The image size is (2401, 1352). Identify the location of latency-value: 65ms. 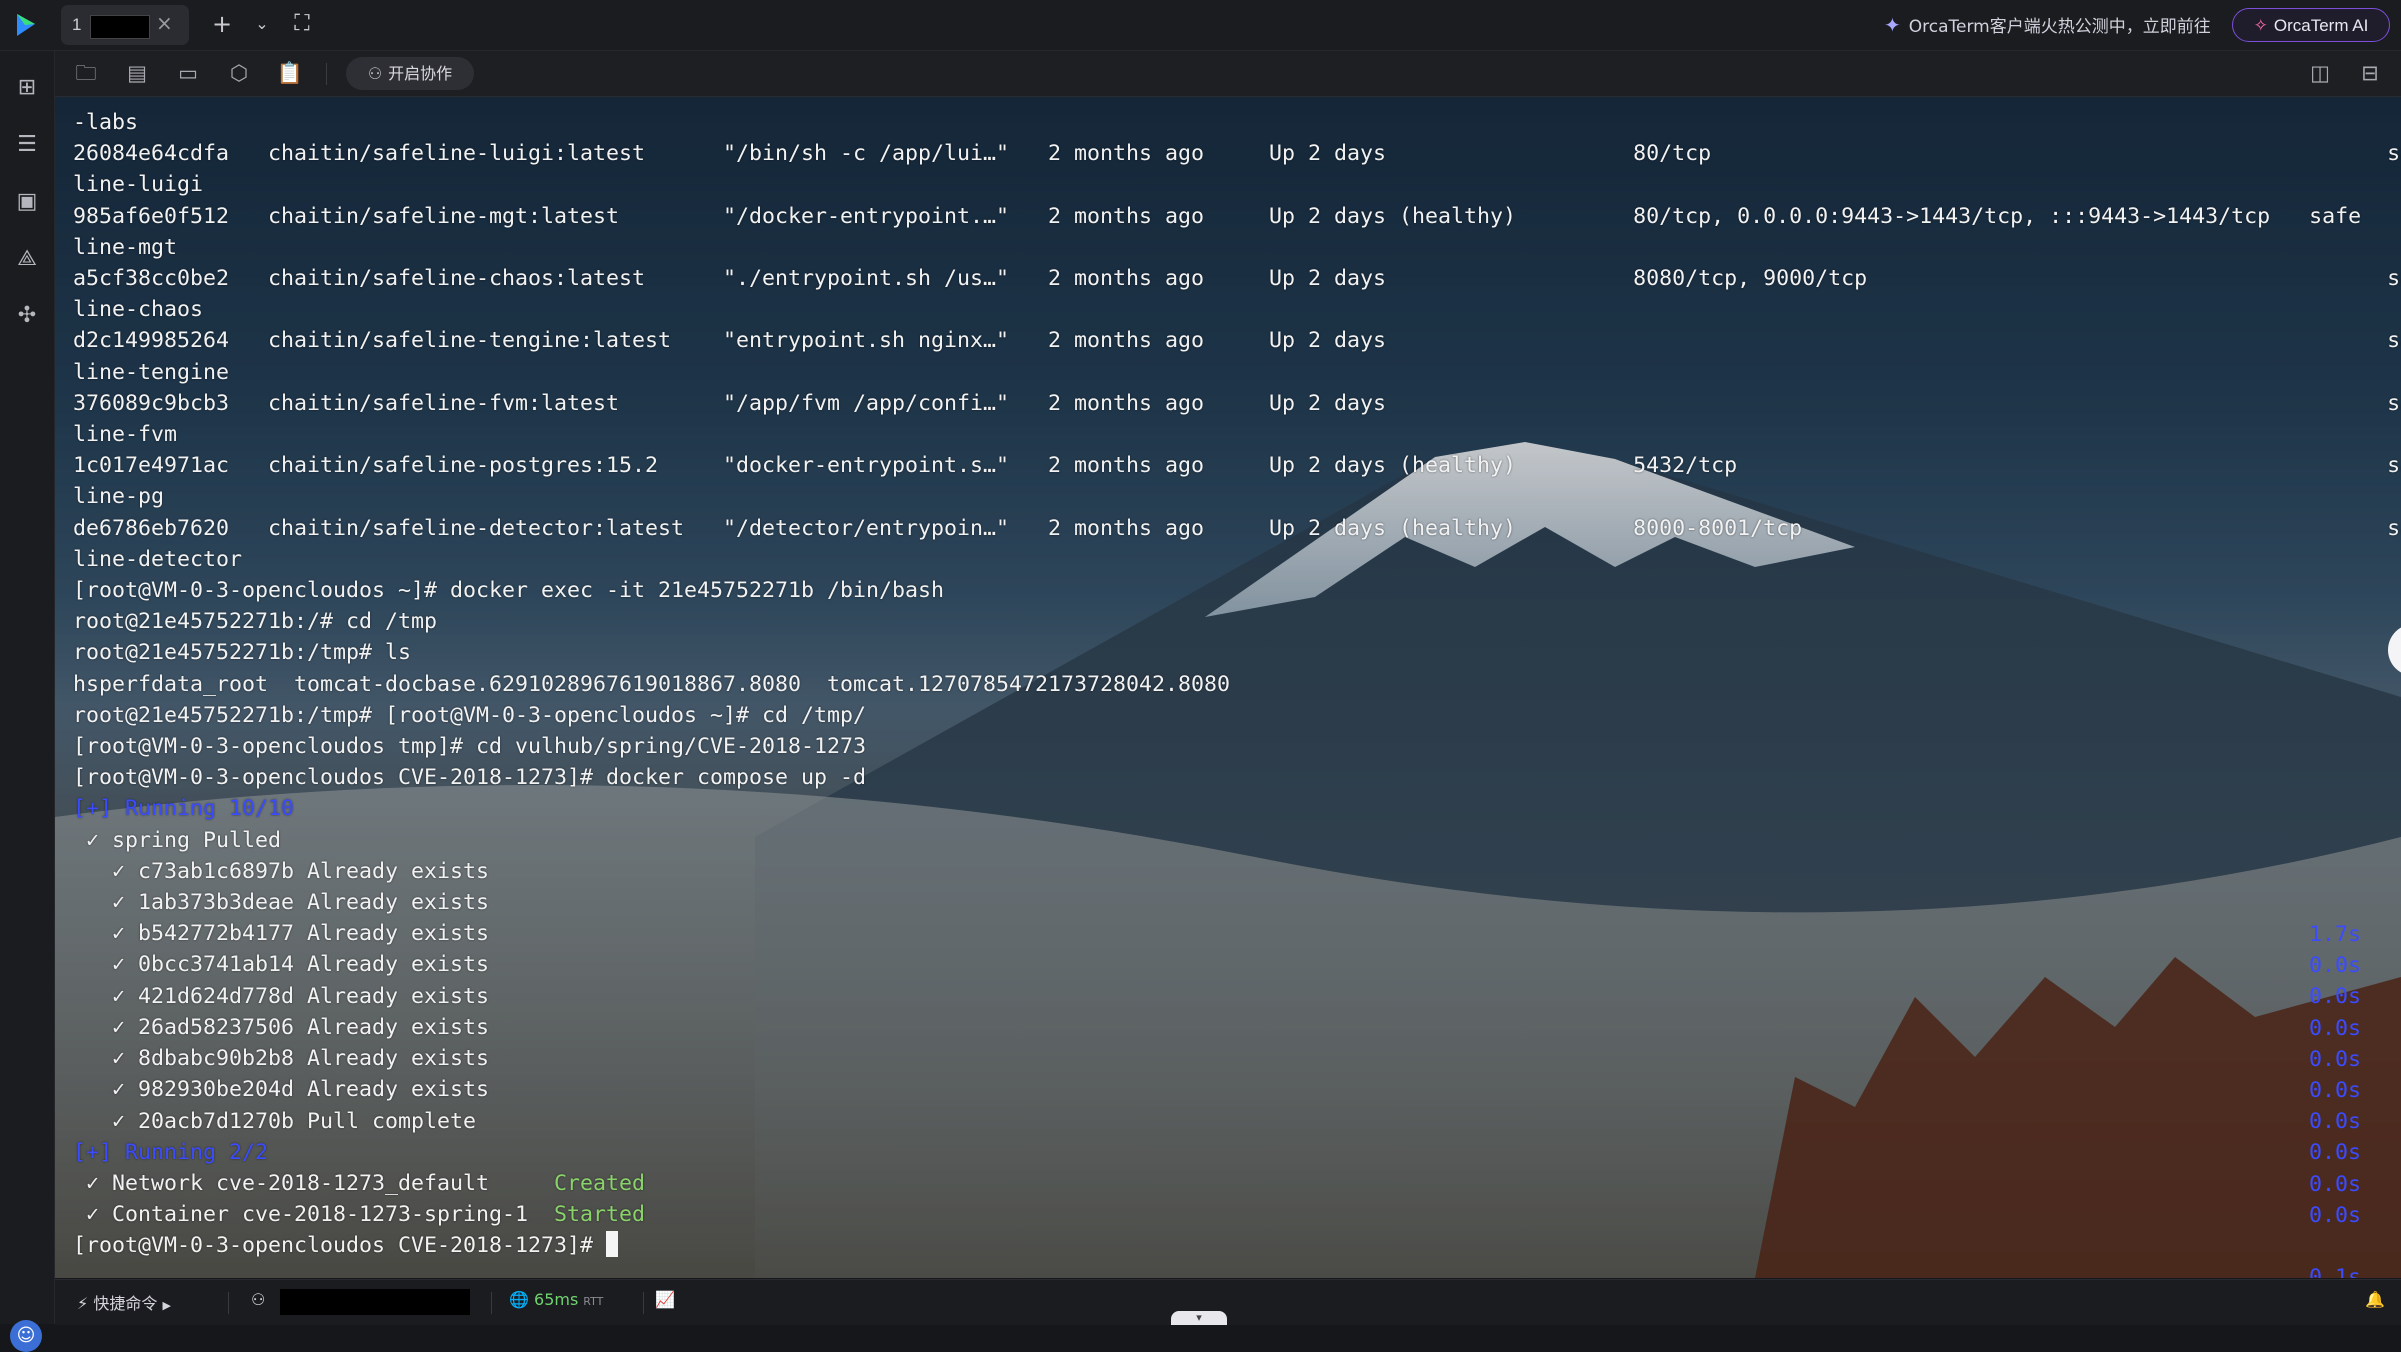
(556, 1299).